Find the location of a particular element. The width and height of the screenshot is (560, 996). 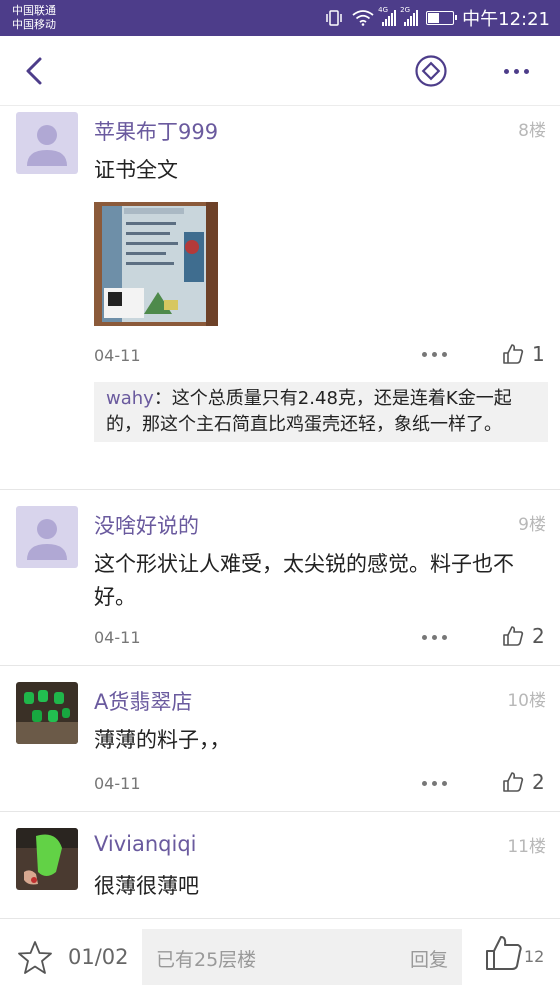

network-type-2: 2G is located at coordinates (405, 10).